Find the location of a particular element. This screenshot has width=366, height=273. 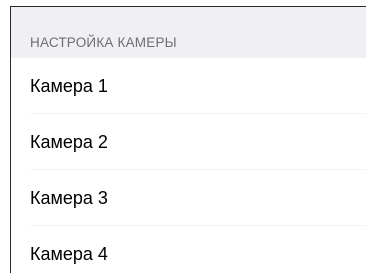

camera-item-label: Камера 3 is located at coordinates (69, 198).